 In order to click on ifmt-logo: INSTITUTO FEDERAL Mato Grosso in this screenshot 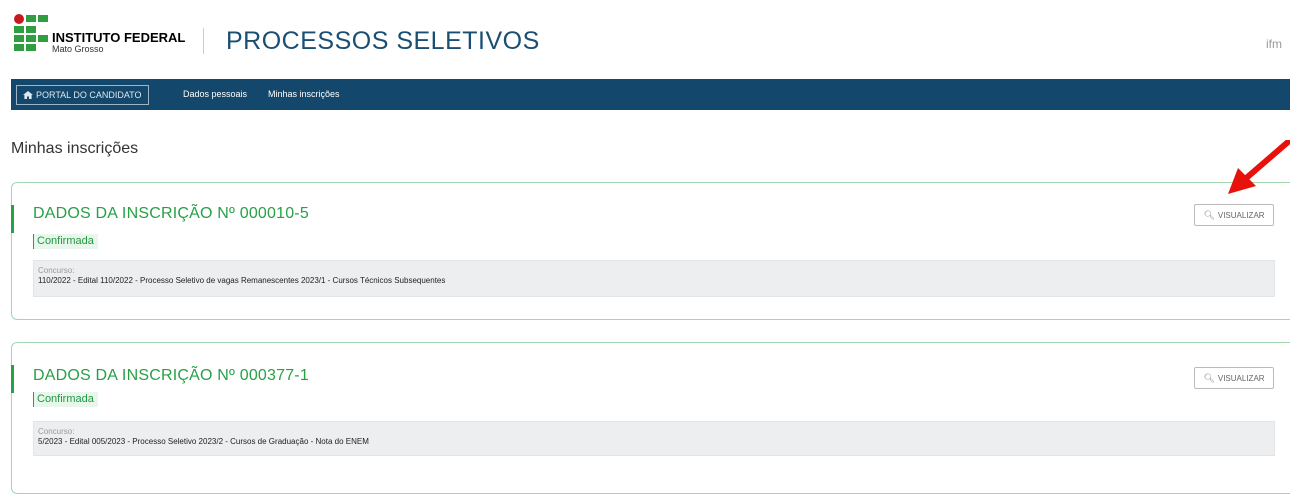, I will do `click(100, 34)`.